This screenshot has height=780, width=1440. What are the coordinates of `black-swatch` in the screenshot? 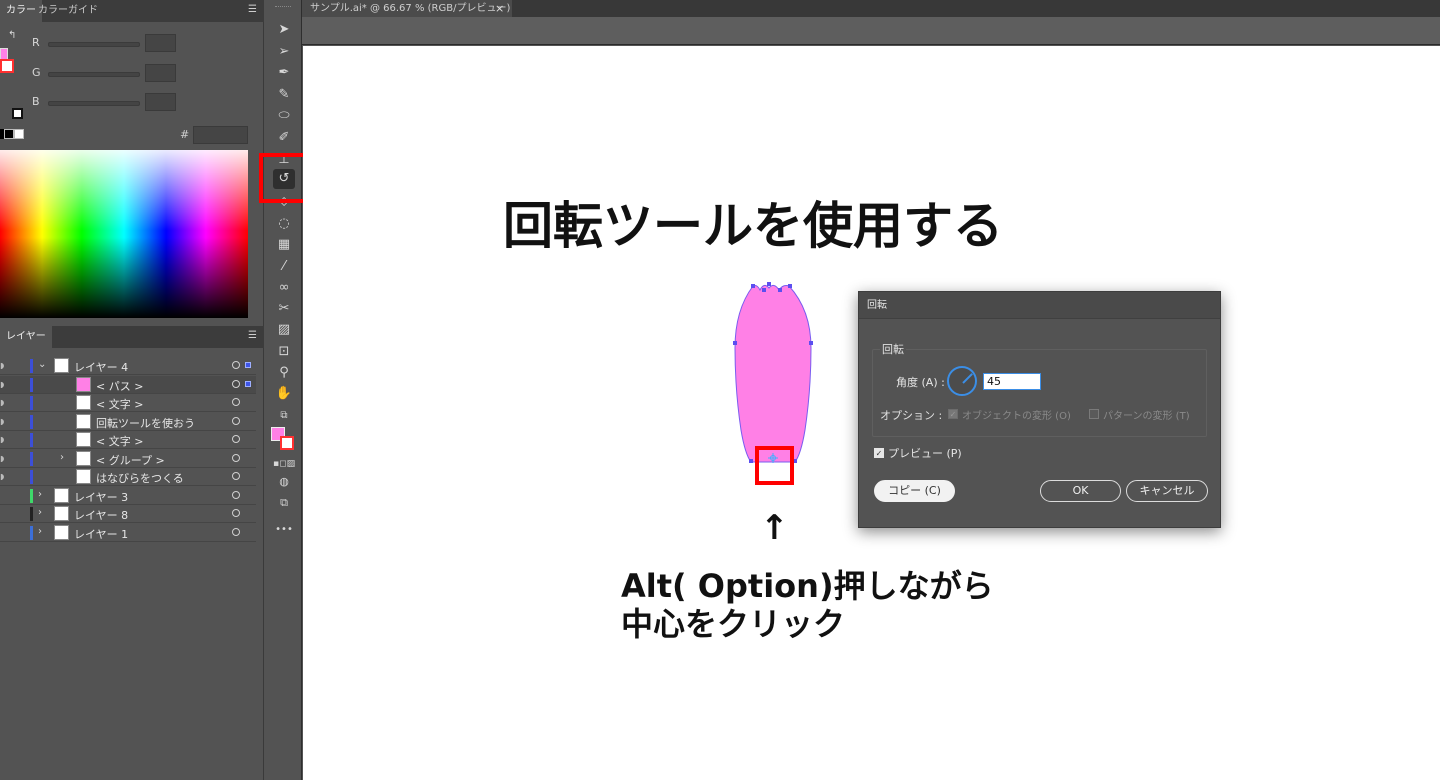 It's located at (9, 134).